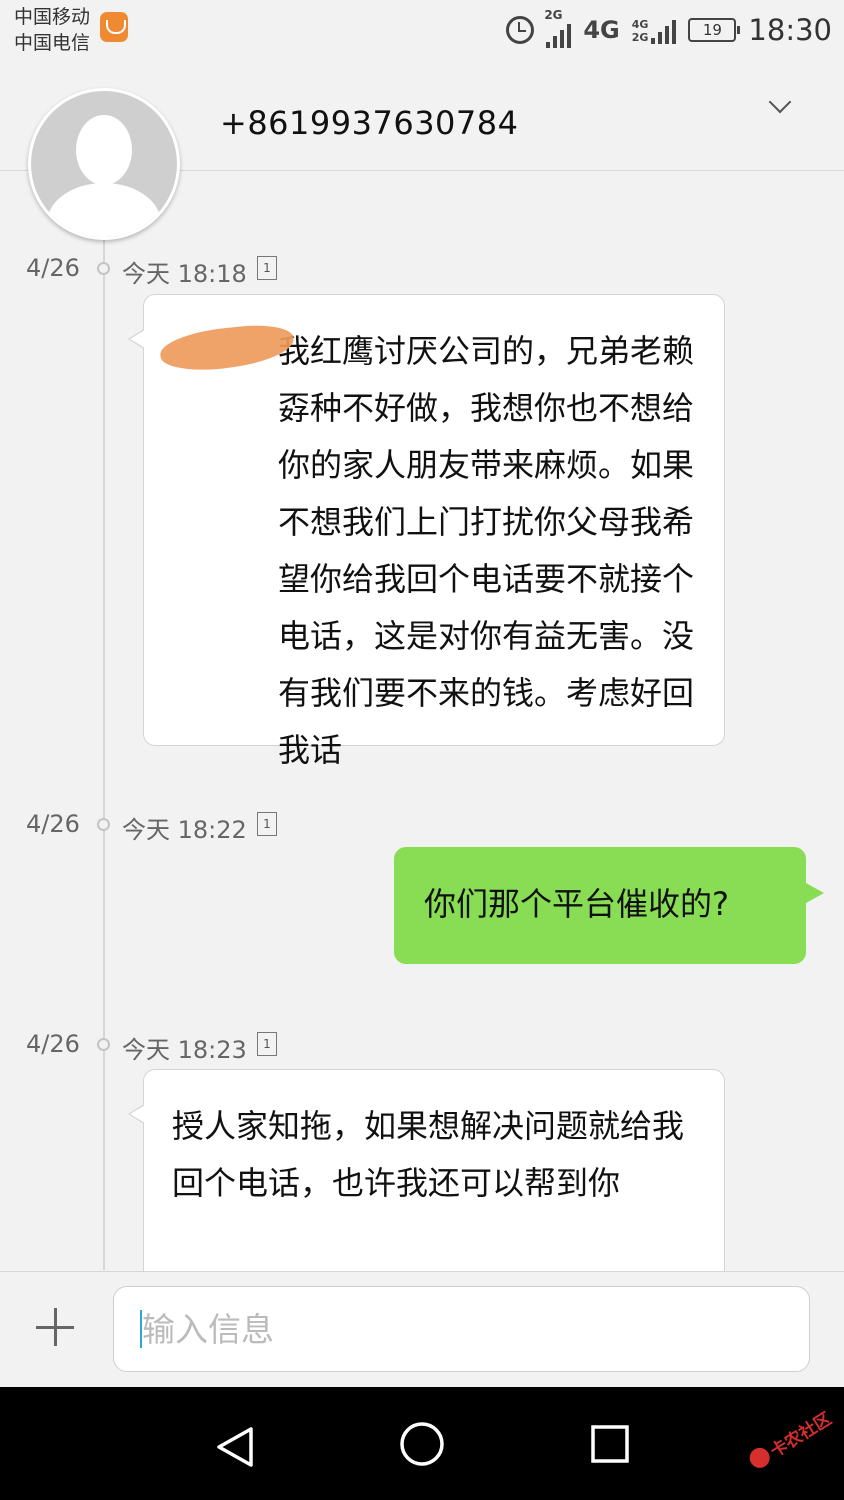 The image size is (844, 1500). What do you see at coordinates (369, 123) in the screenshot?
I see `contact-phone-number: +8619937630784` at bounding box center [369, 123].